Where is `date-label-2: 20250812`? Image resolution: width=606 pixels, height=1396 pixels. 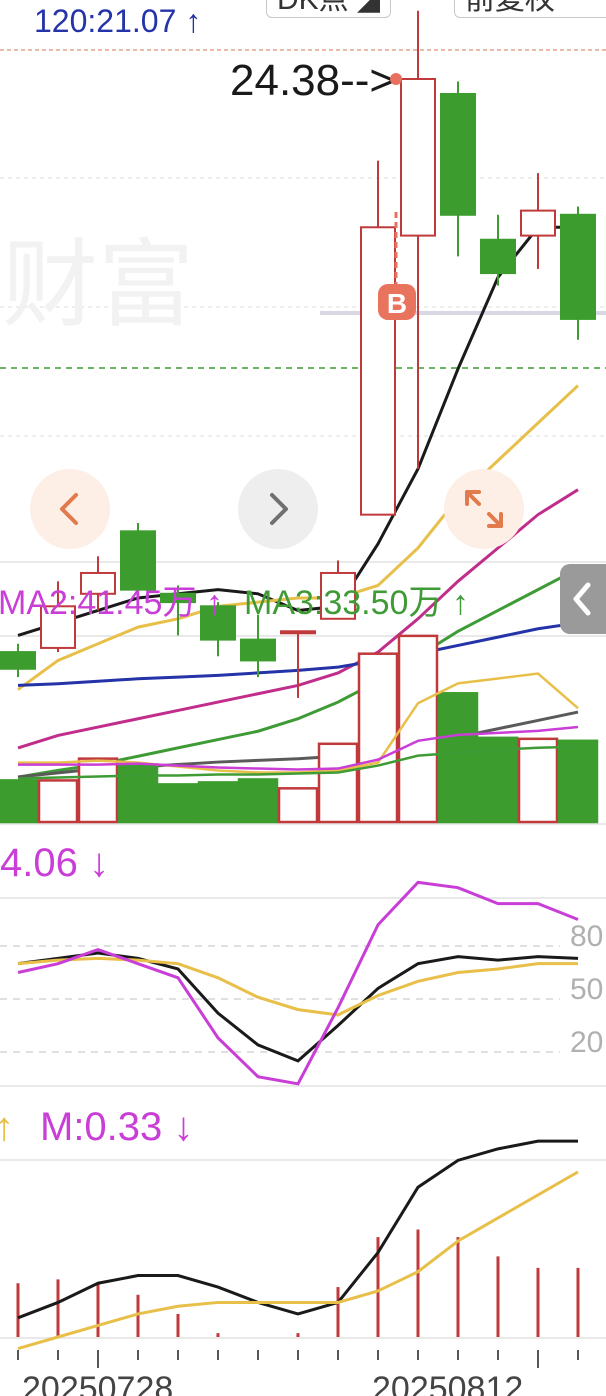 date-label-2: 20250812 is located at coordinates (447, 1383).